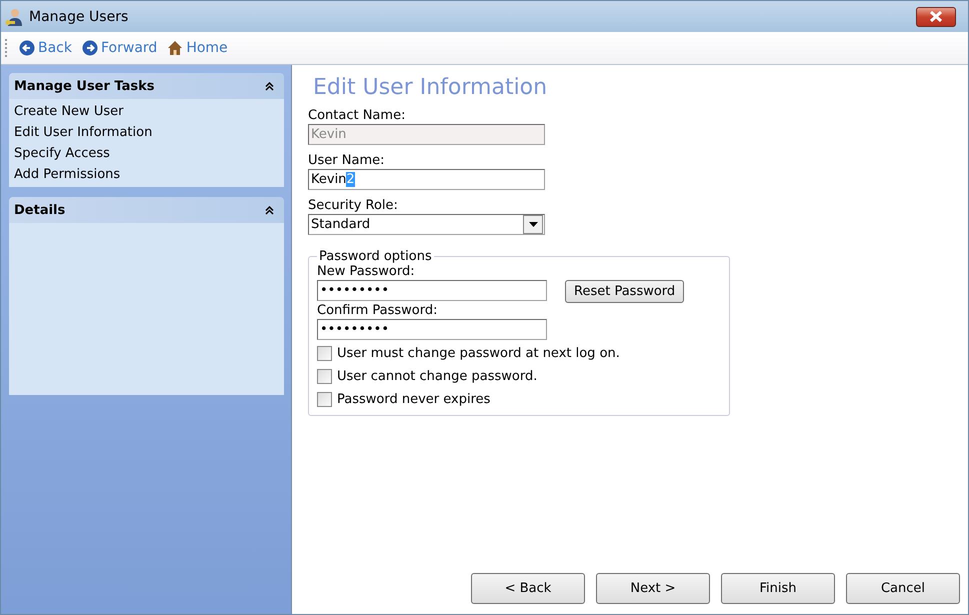  What do you see at coordinates (478, 353) in the screenshot?
I see `checkbox-label: User must change password at next log on.` at bounding box center [478, 353].